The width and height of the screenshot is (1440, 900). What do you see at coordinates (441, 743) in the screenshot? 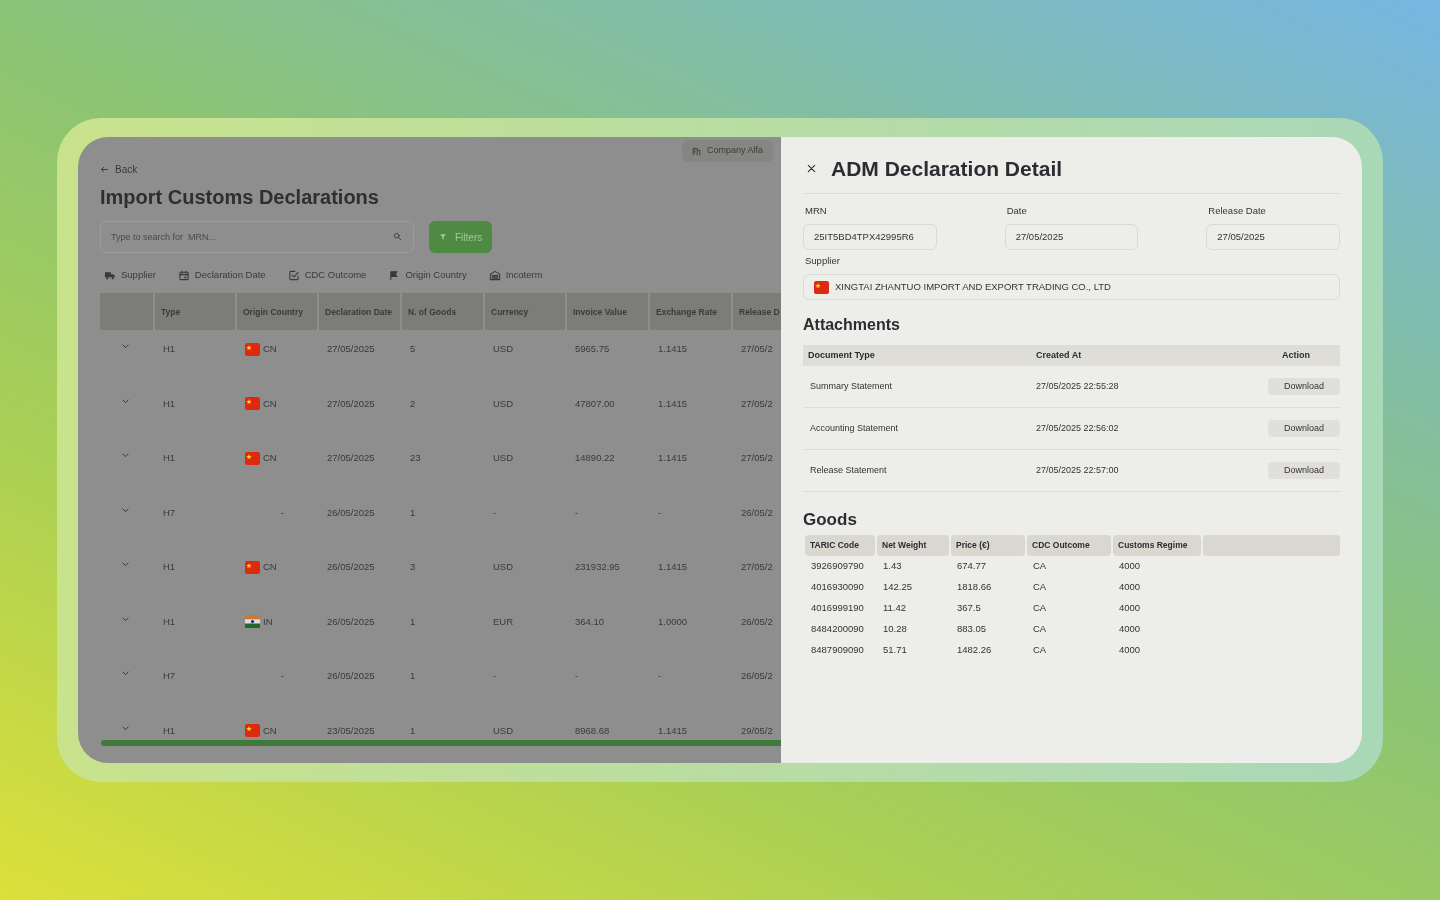
I see `scrollbar` at bounding box center [441, 743].